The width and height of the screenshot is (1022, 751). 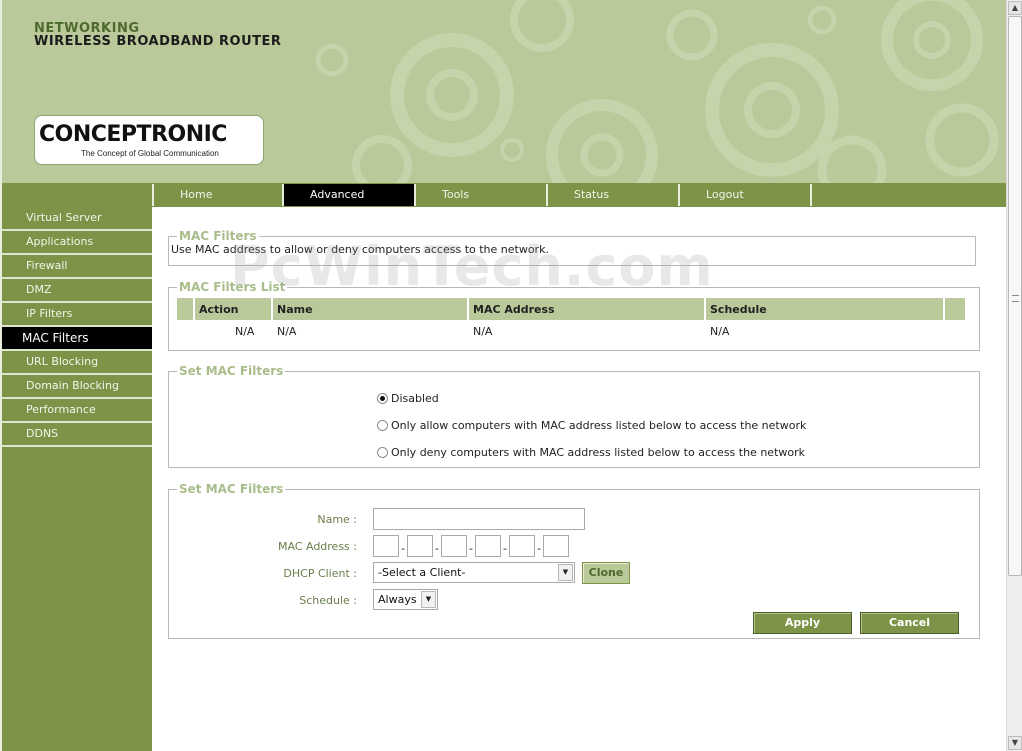 What do you see at coordinates (77, 267) in the screenshot?
I see `sidebar-item-firewall: Firewall` at bounding box center [77, 267].